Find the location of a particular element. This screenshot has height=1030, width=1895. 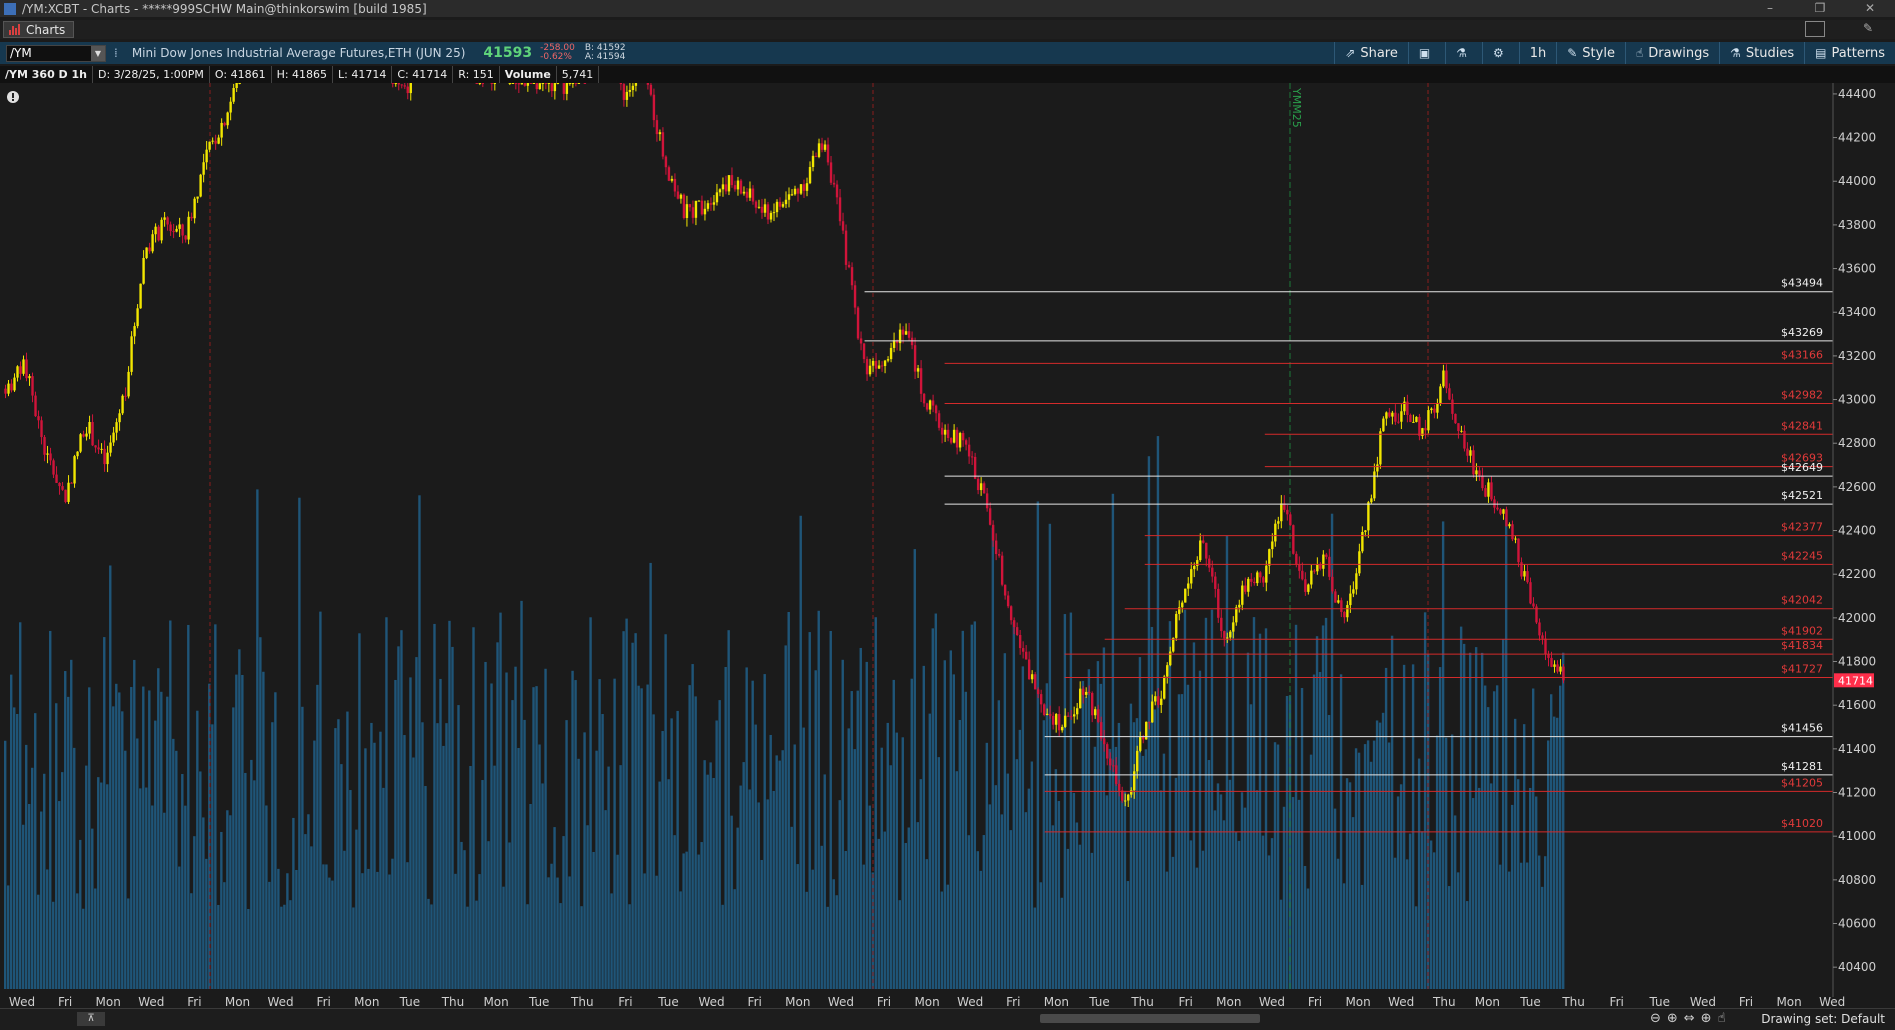

tab-charts: Charts is located at coordinates (39, 29).